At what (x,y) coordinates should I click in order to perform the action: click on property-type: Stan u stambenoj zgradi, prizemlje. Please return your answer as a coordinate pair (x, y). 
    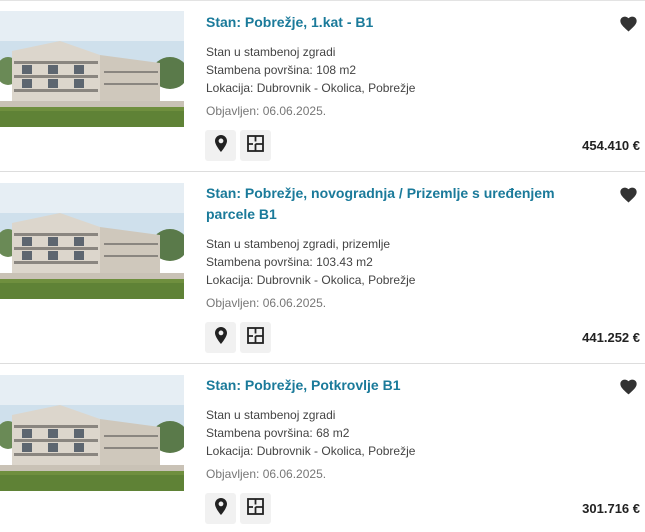
    Looking at the image, I should click on (298, 244).